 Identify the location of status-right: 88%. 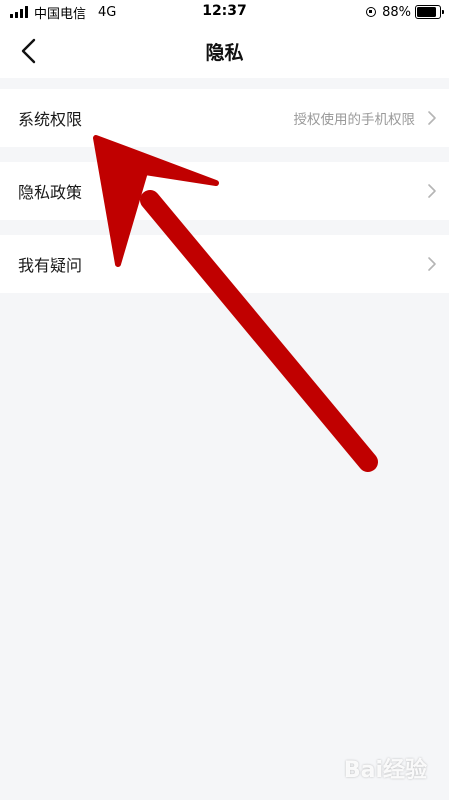
(405, 12).